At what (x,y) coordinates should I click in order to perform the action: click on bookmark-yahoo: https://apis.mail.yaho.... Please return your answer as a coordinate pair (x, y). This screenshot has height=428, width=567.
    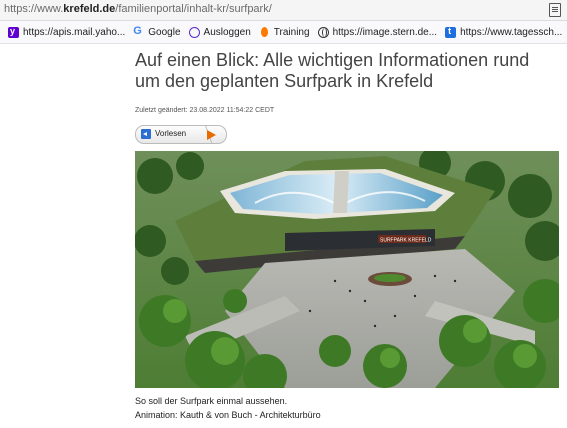
    Looking at the image, I should click on (67, 32).